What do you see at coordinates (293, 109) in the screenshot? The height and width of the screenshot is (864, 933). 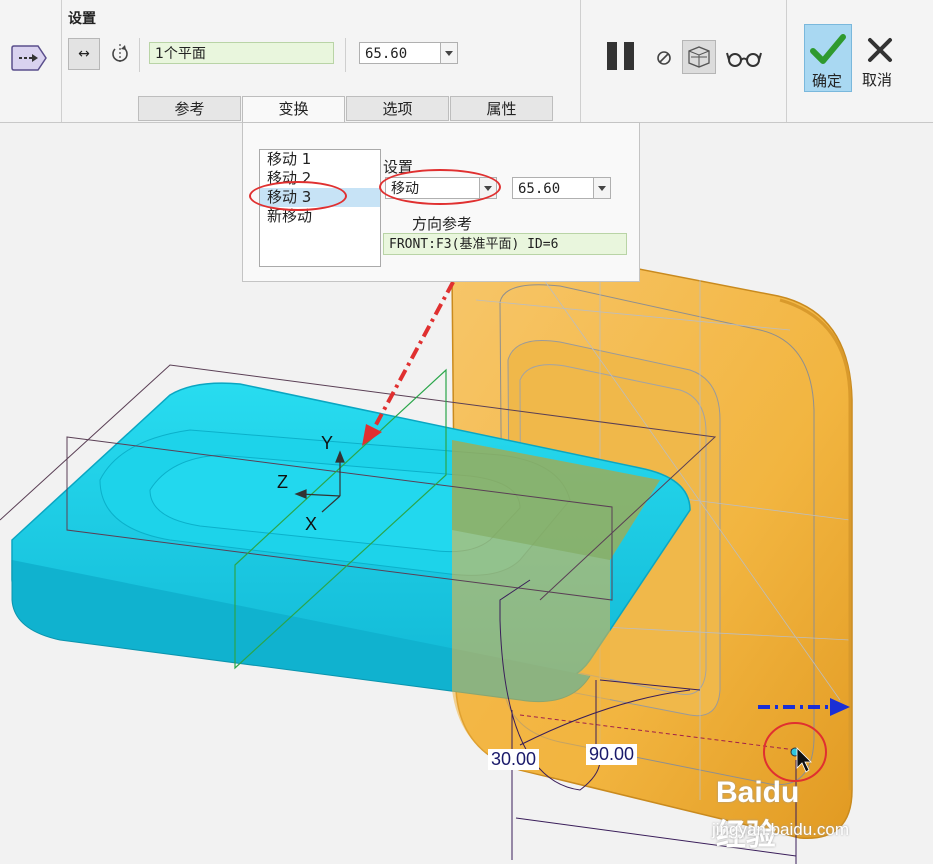 I see `tab-transform: 变换` at bounding box center [293, 109].